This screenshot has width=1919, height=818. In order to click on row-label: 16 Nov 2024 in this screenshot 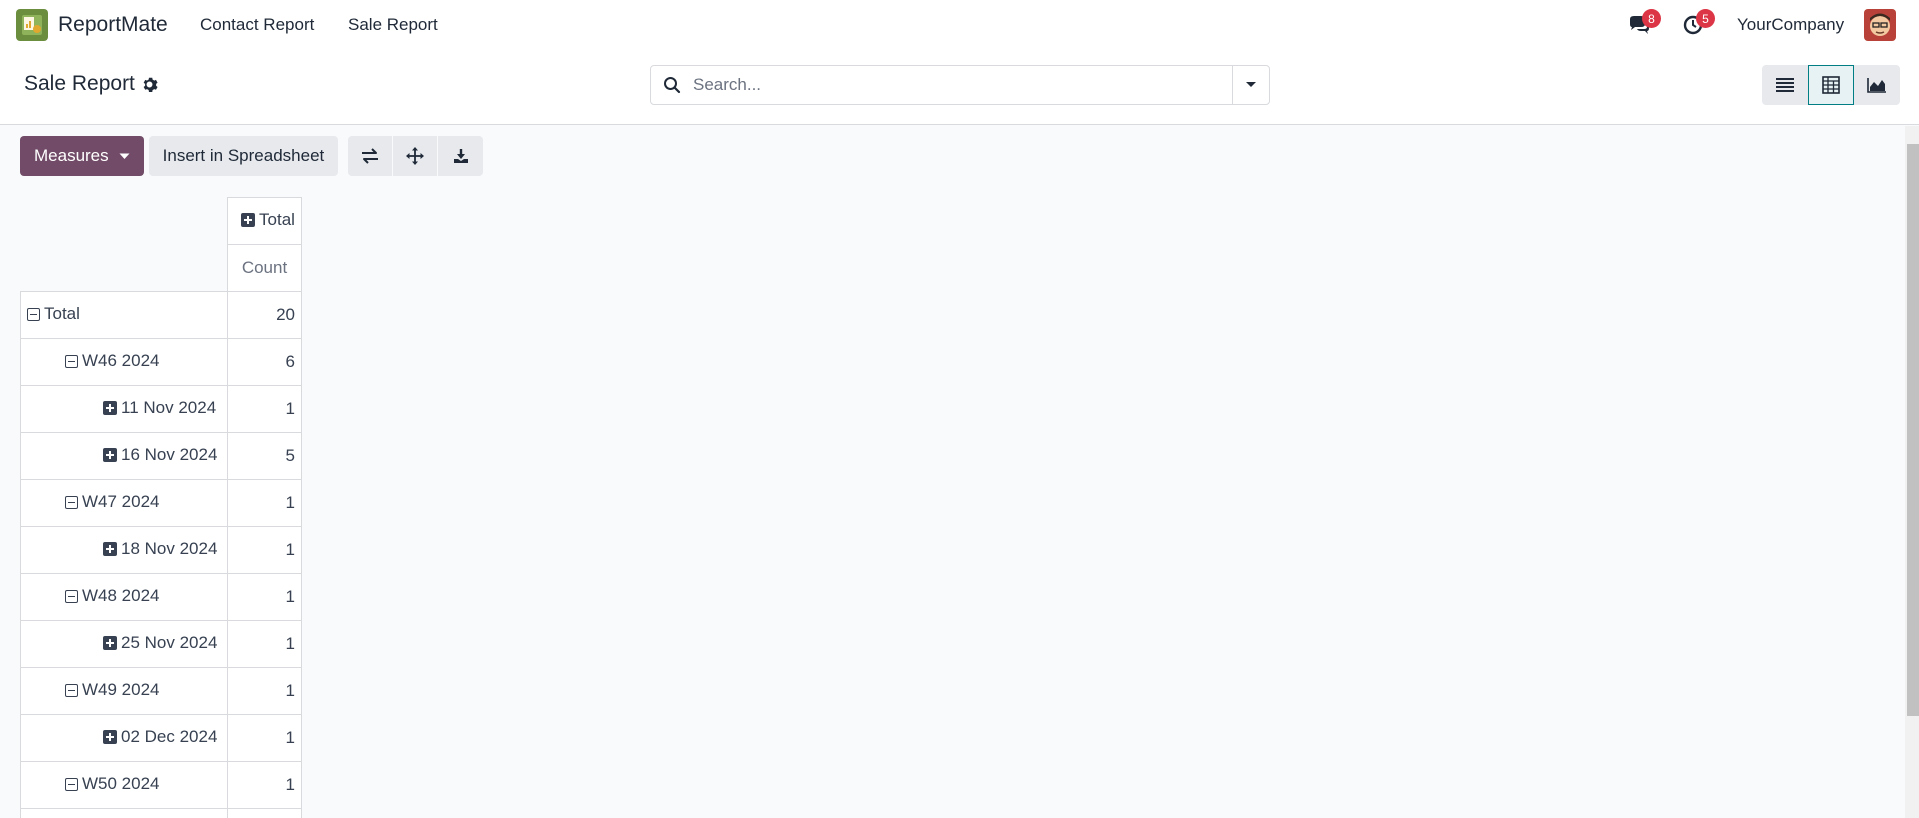, I will do `click(169, 454)`.